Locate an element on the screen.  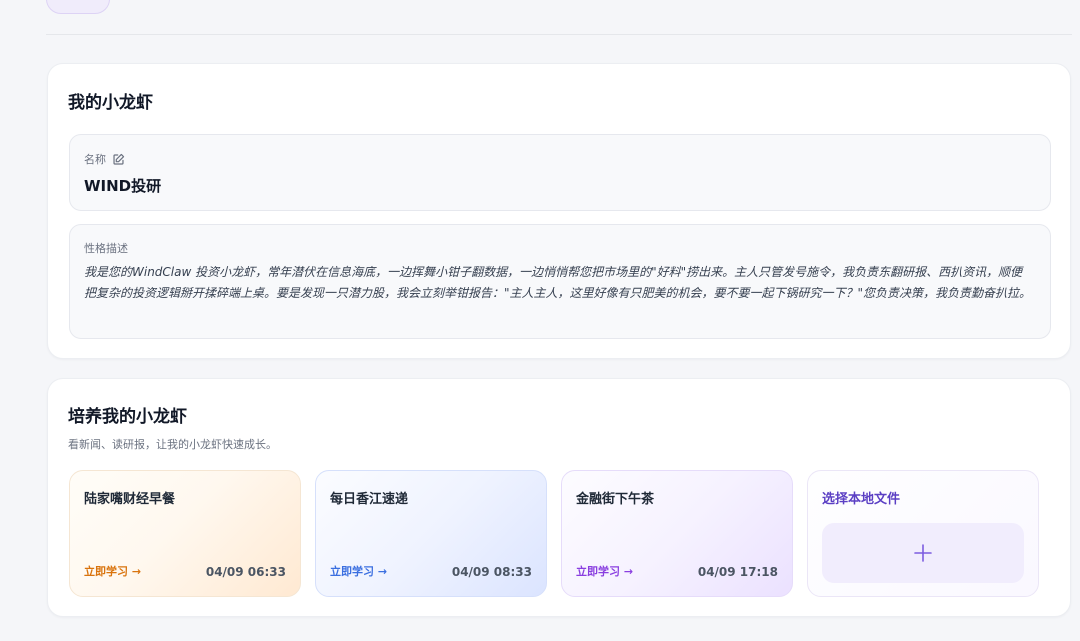
name-label-row: 名称 is located at coordinates (104, 159).